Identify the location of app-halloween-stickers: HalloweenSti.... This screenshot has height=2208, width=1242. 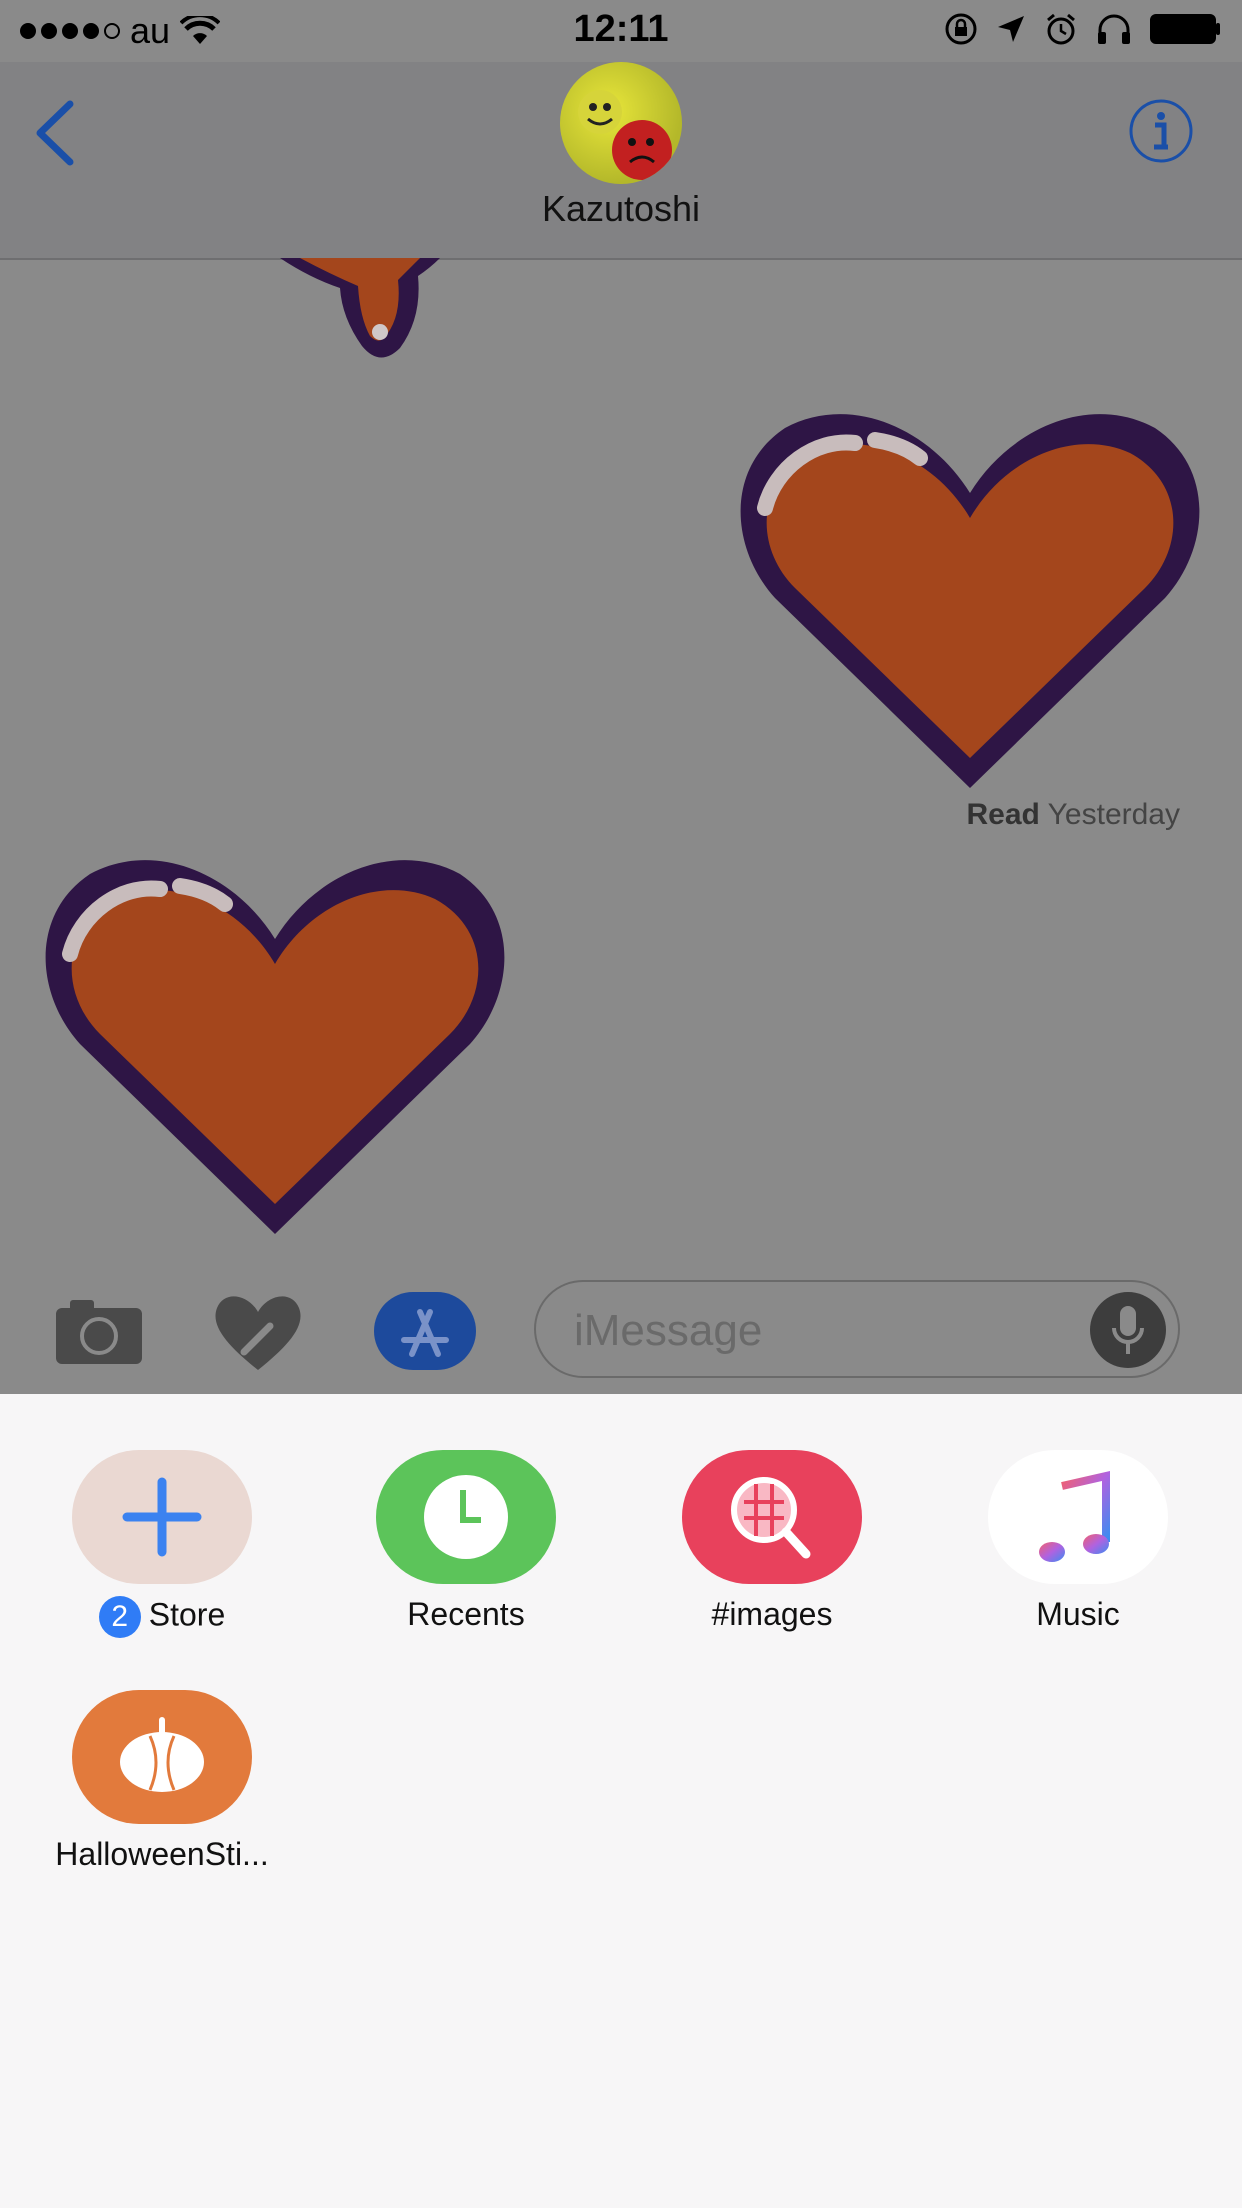
(162, 1781).